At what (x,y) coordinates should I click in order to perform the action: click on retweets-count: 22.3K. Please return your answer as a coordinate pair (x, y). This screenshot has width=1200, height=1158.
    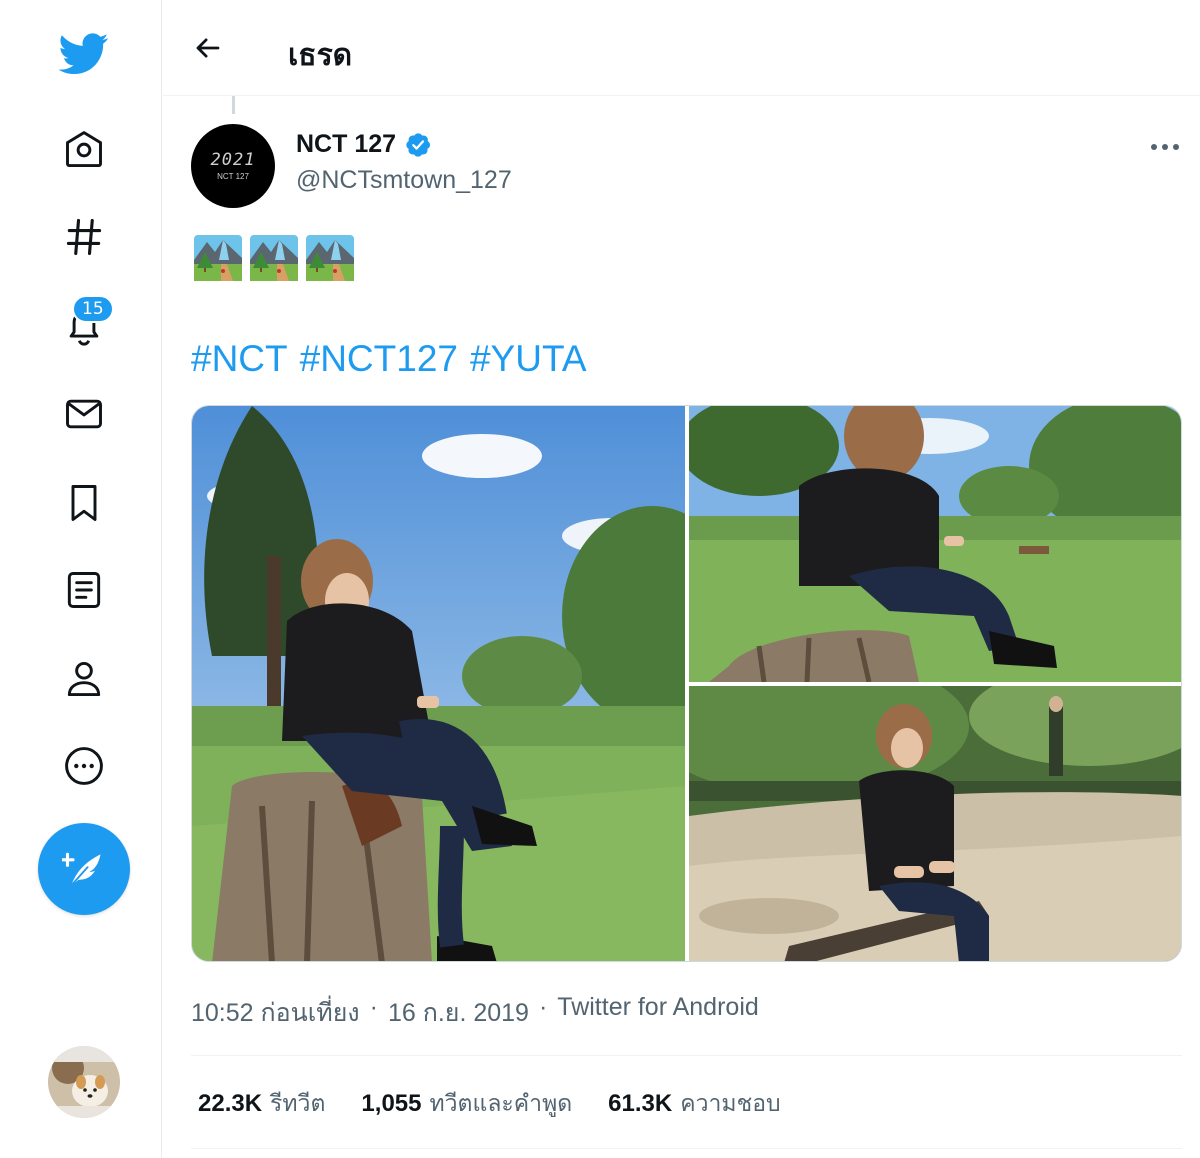
    Looking at the image, I should click on (230, 1103).